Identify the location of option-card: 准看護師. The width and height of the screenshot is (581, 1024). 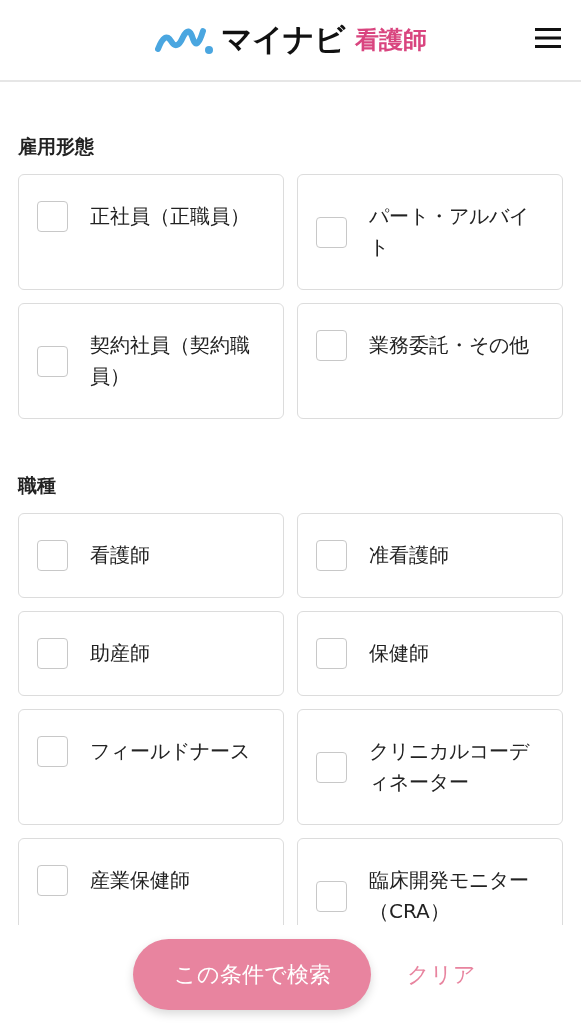
(430, 555).